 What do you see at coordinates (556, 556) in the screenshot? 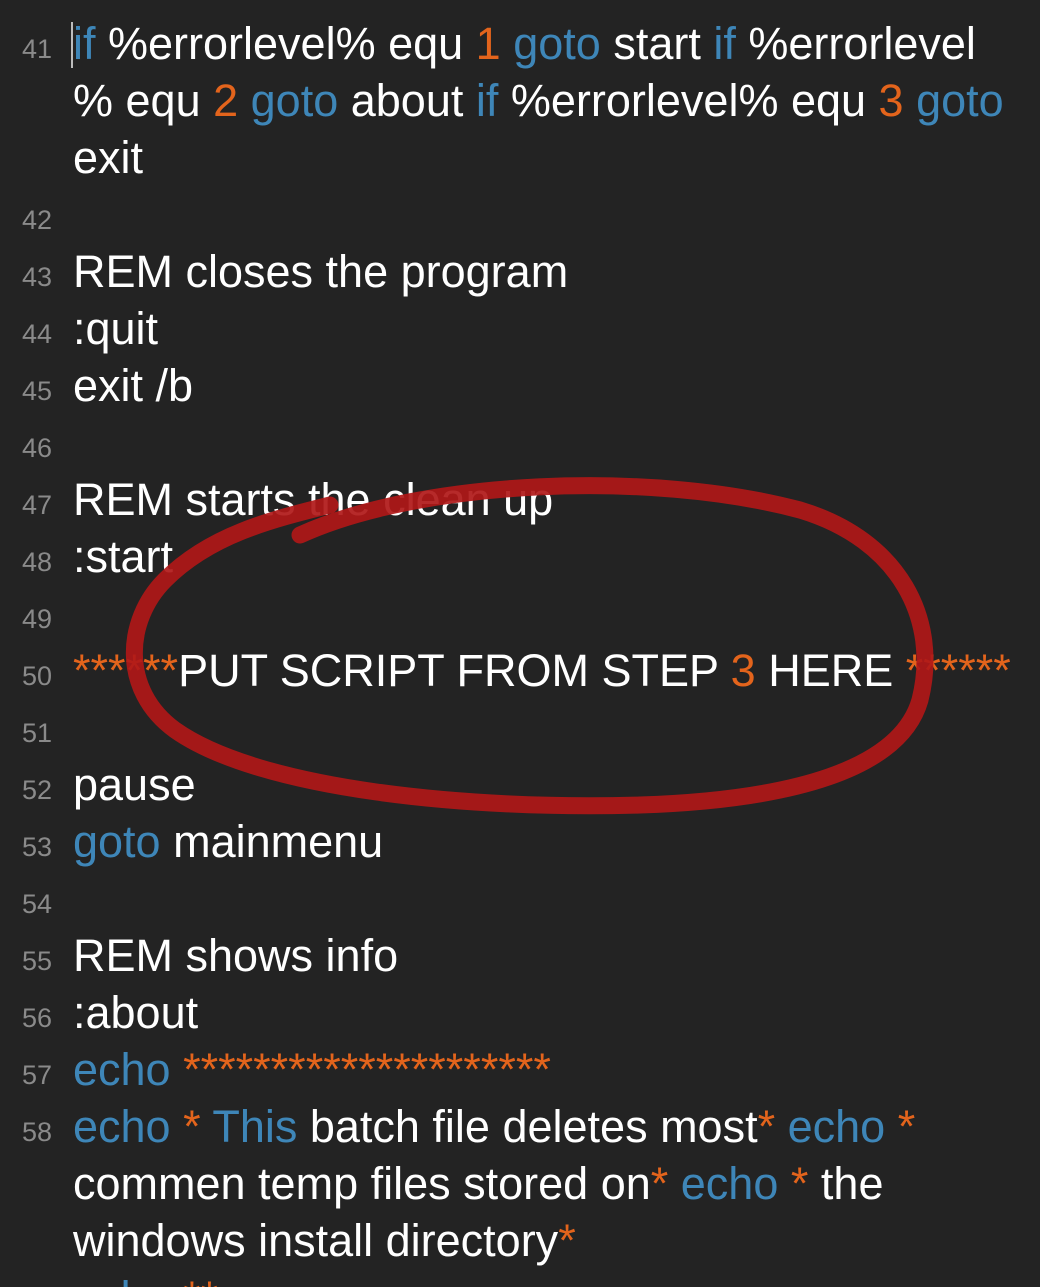
I see `code-text: :start` at bounding box center [556, 556].